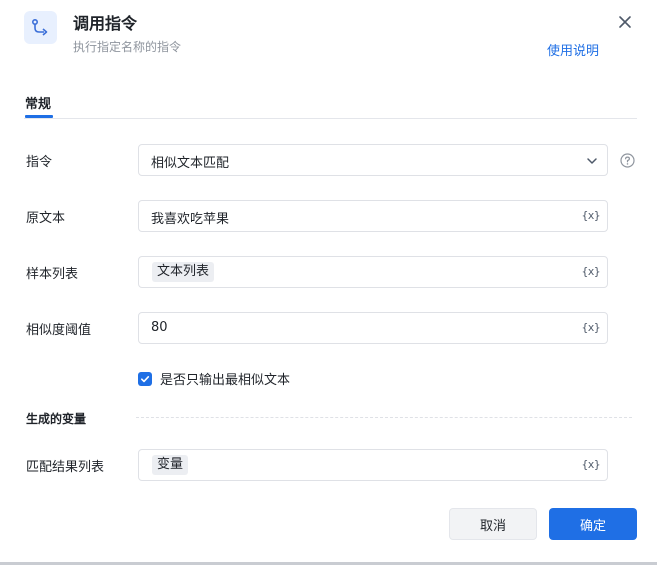 The height and width of the screenshot is (565, 657). I want to click on command-label: 指令, so click(39, 162).